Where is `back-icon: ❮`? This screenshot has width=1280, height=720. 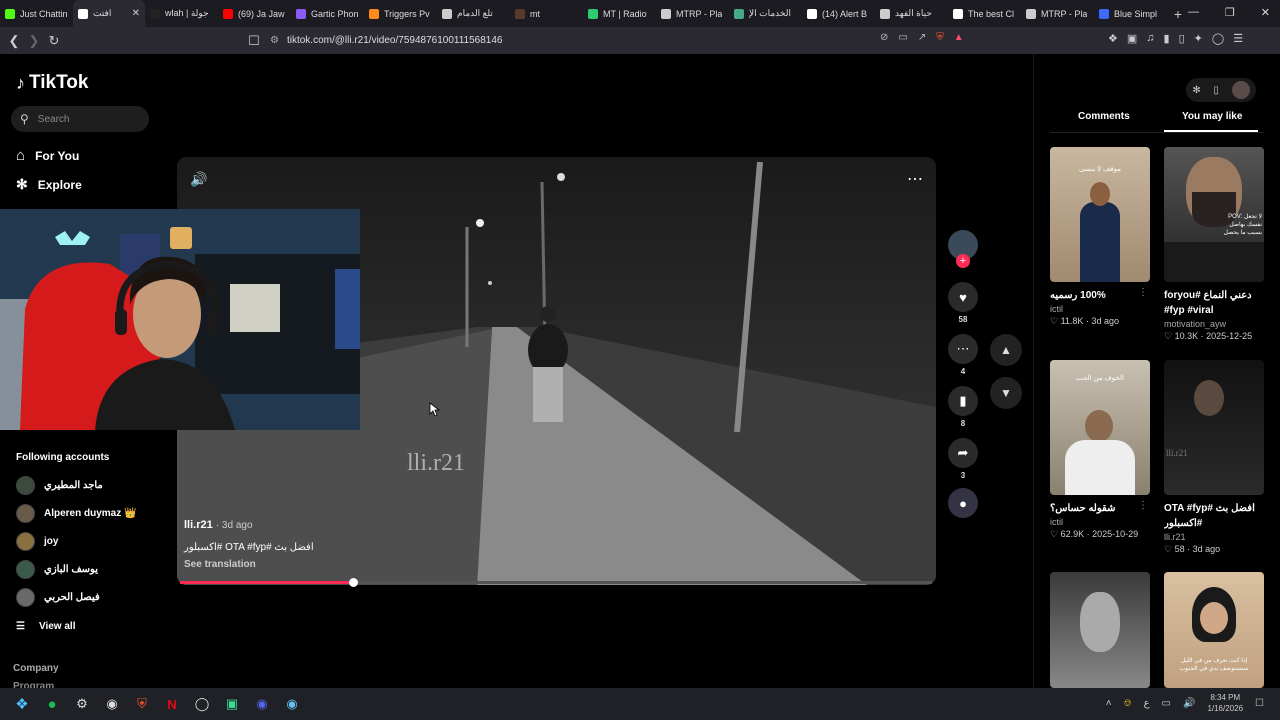
back-icon: ❮ is located at coordinates (14, 41).